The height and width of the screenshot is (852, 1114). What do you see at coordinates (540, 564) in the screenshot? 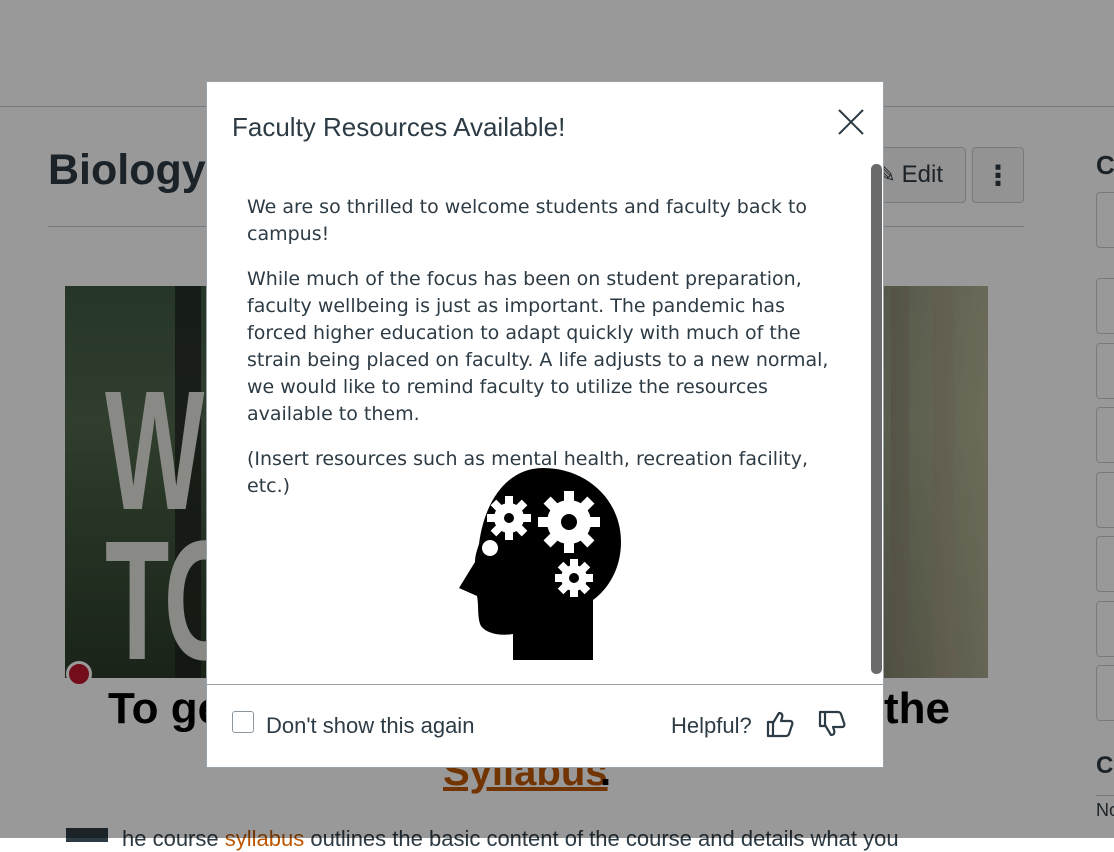
I see `head-gears-icon` at bounding box center [540, 564].